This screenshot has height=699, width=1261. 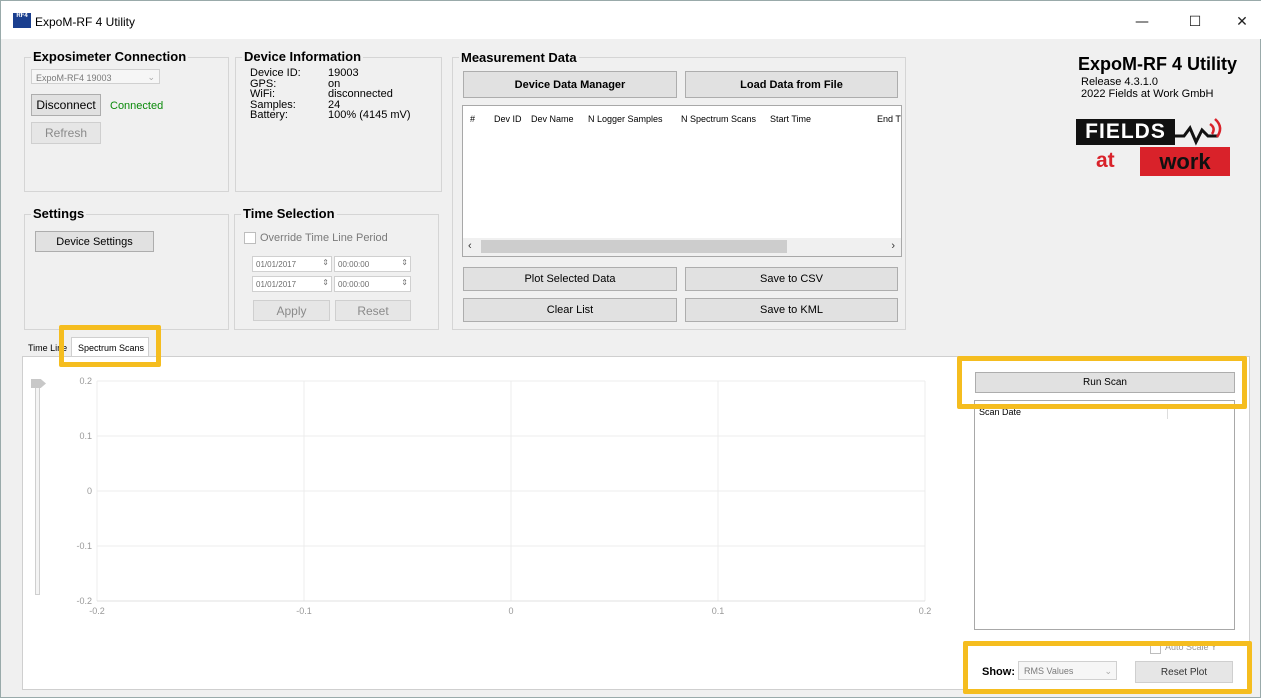 What do you see at coordinates (97, 611) in the screenshot?
I see `x-tick-label: -0.2` at bounding box center [97, 611].